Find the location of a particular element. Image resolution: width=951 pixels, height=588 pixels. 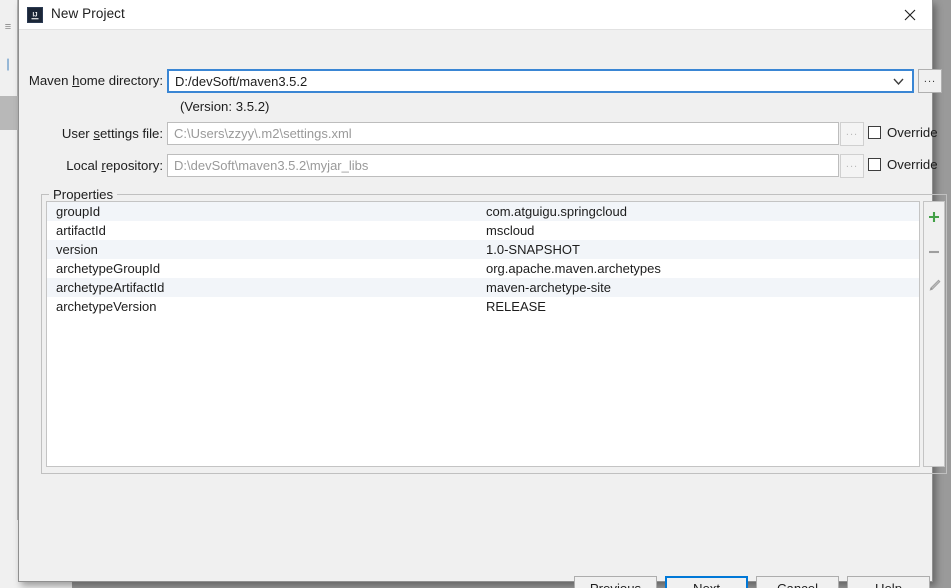

local-repository-label: Local repository: is located at coordinates (114, 165).